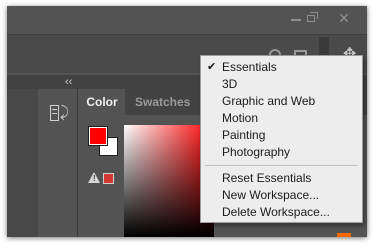  I want to click on checkmark-icon: ✔, so click(212, 67).